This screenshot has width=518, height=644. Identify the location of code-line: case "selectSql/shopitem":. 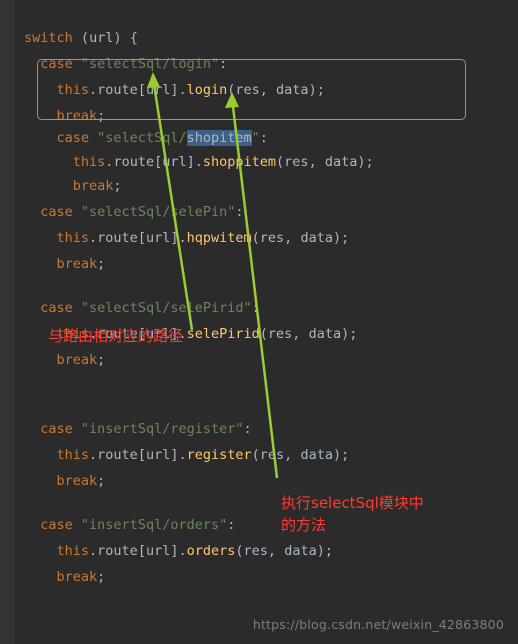
(266, 139).